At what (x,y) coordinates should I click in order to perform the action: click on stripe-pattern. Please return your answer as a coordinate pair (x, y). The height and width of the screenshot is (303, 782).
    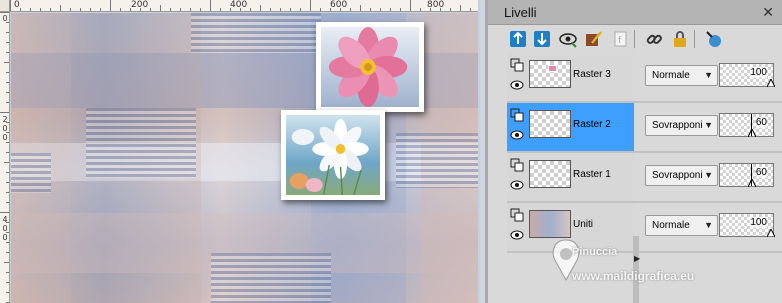
    Looking at the image, I should click on (437, 160).